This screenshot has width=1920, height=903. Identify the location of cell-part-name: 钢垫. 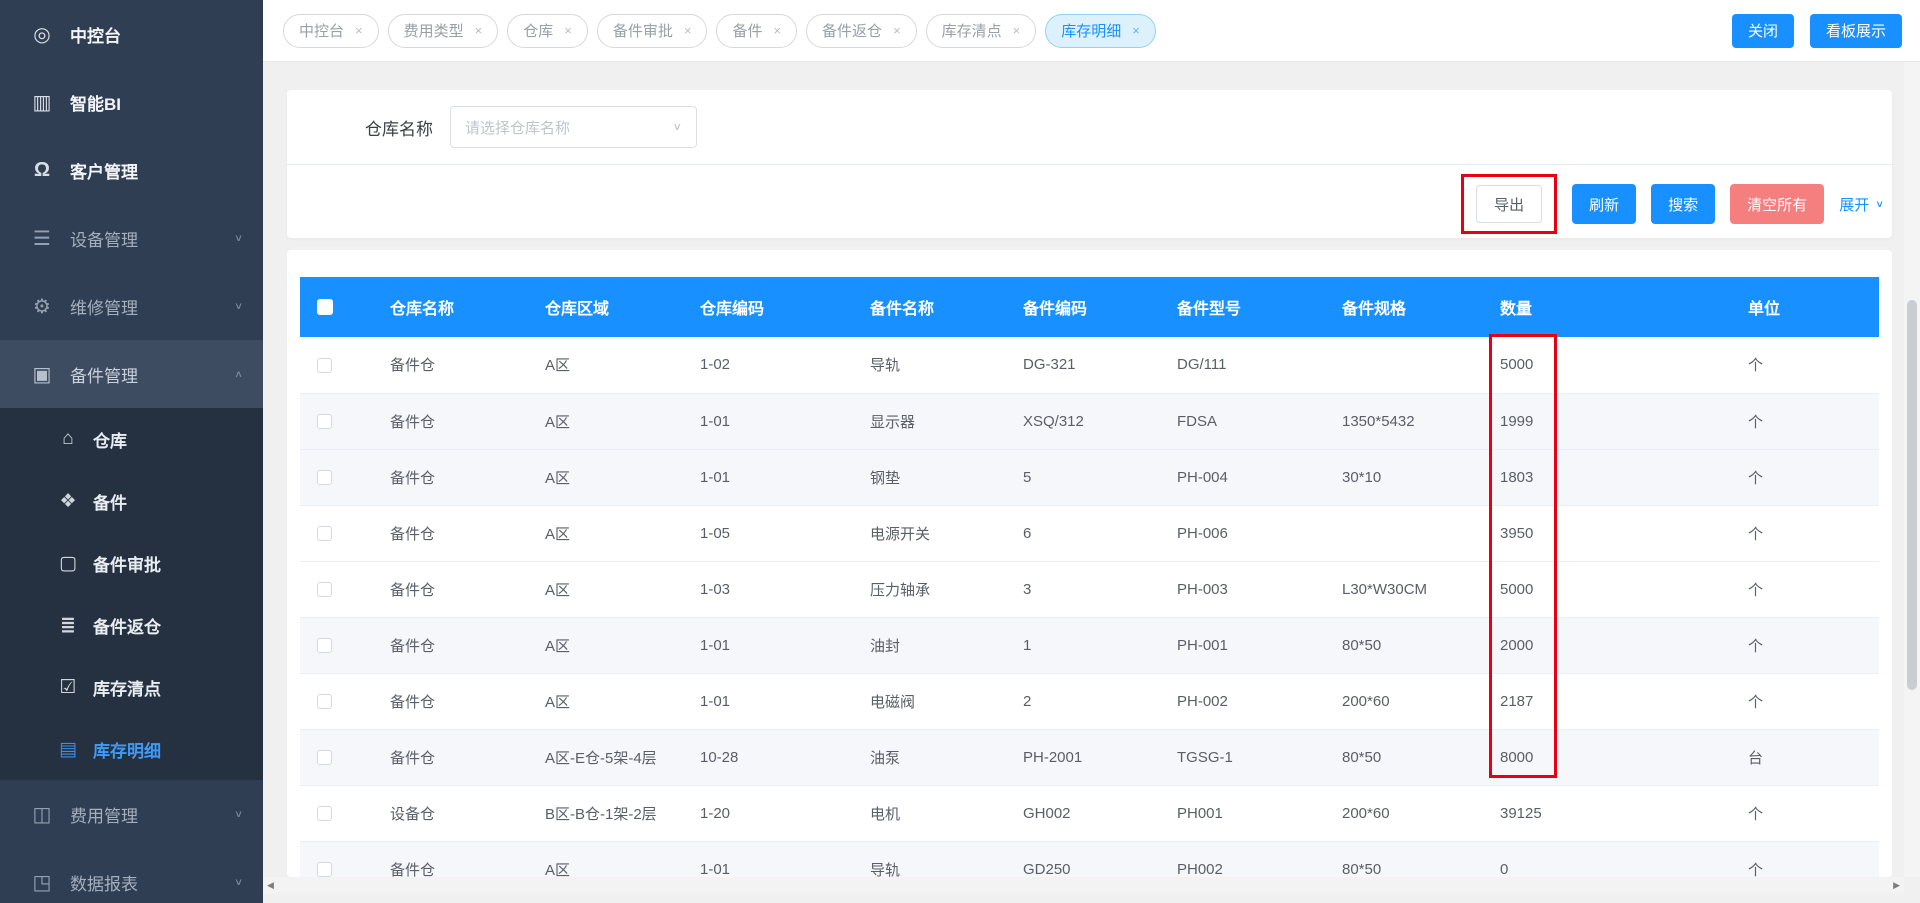
(936, 477).